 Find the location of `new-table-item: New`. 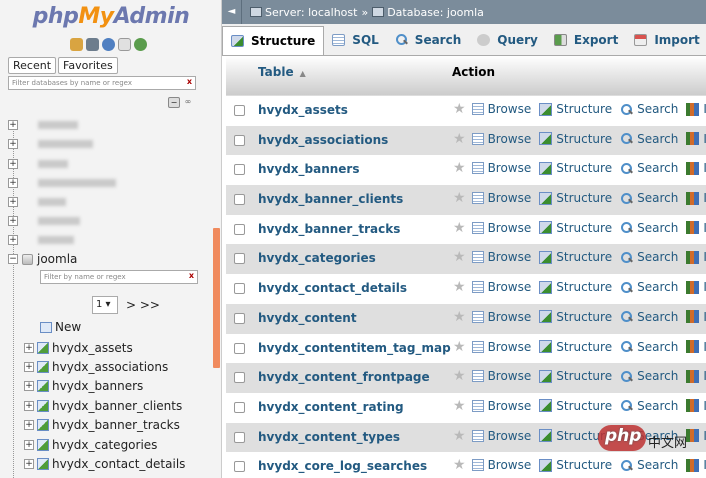

new-table-item: New is located at coordinates (60, 327).